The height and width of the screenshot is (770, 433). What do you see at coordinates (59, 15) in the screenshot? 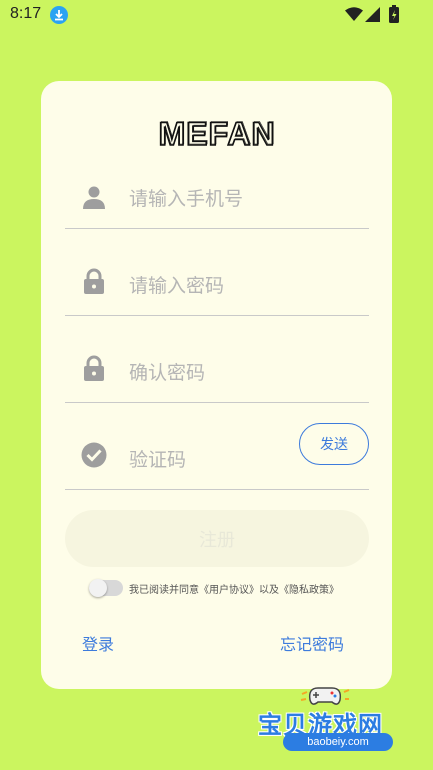
I see `download-icon` at bounding box center [59, 15].